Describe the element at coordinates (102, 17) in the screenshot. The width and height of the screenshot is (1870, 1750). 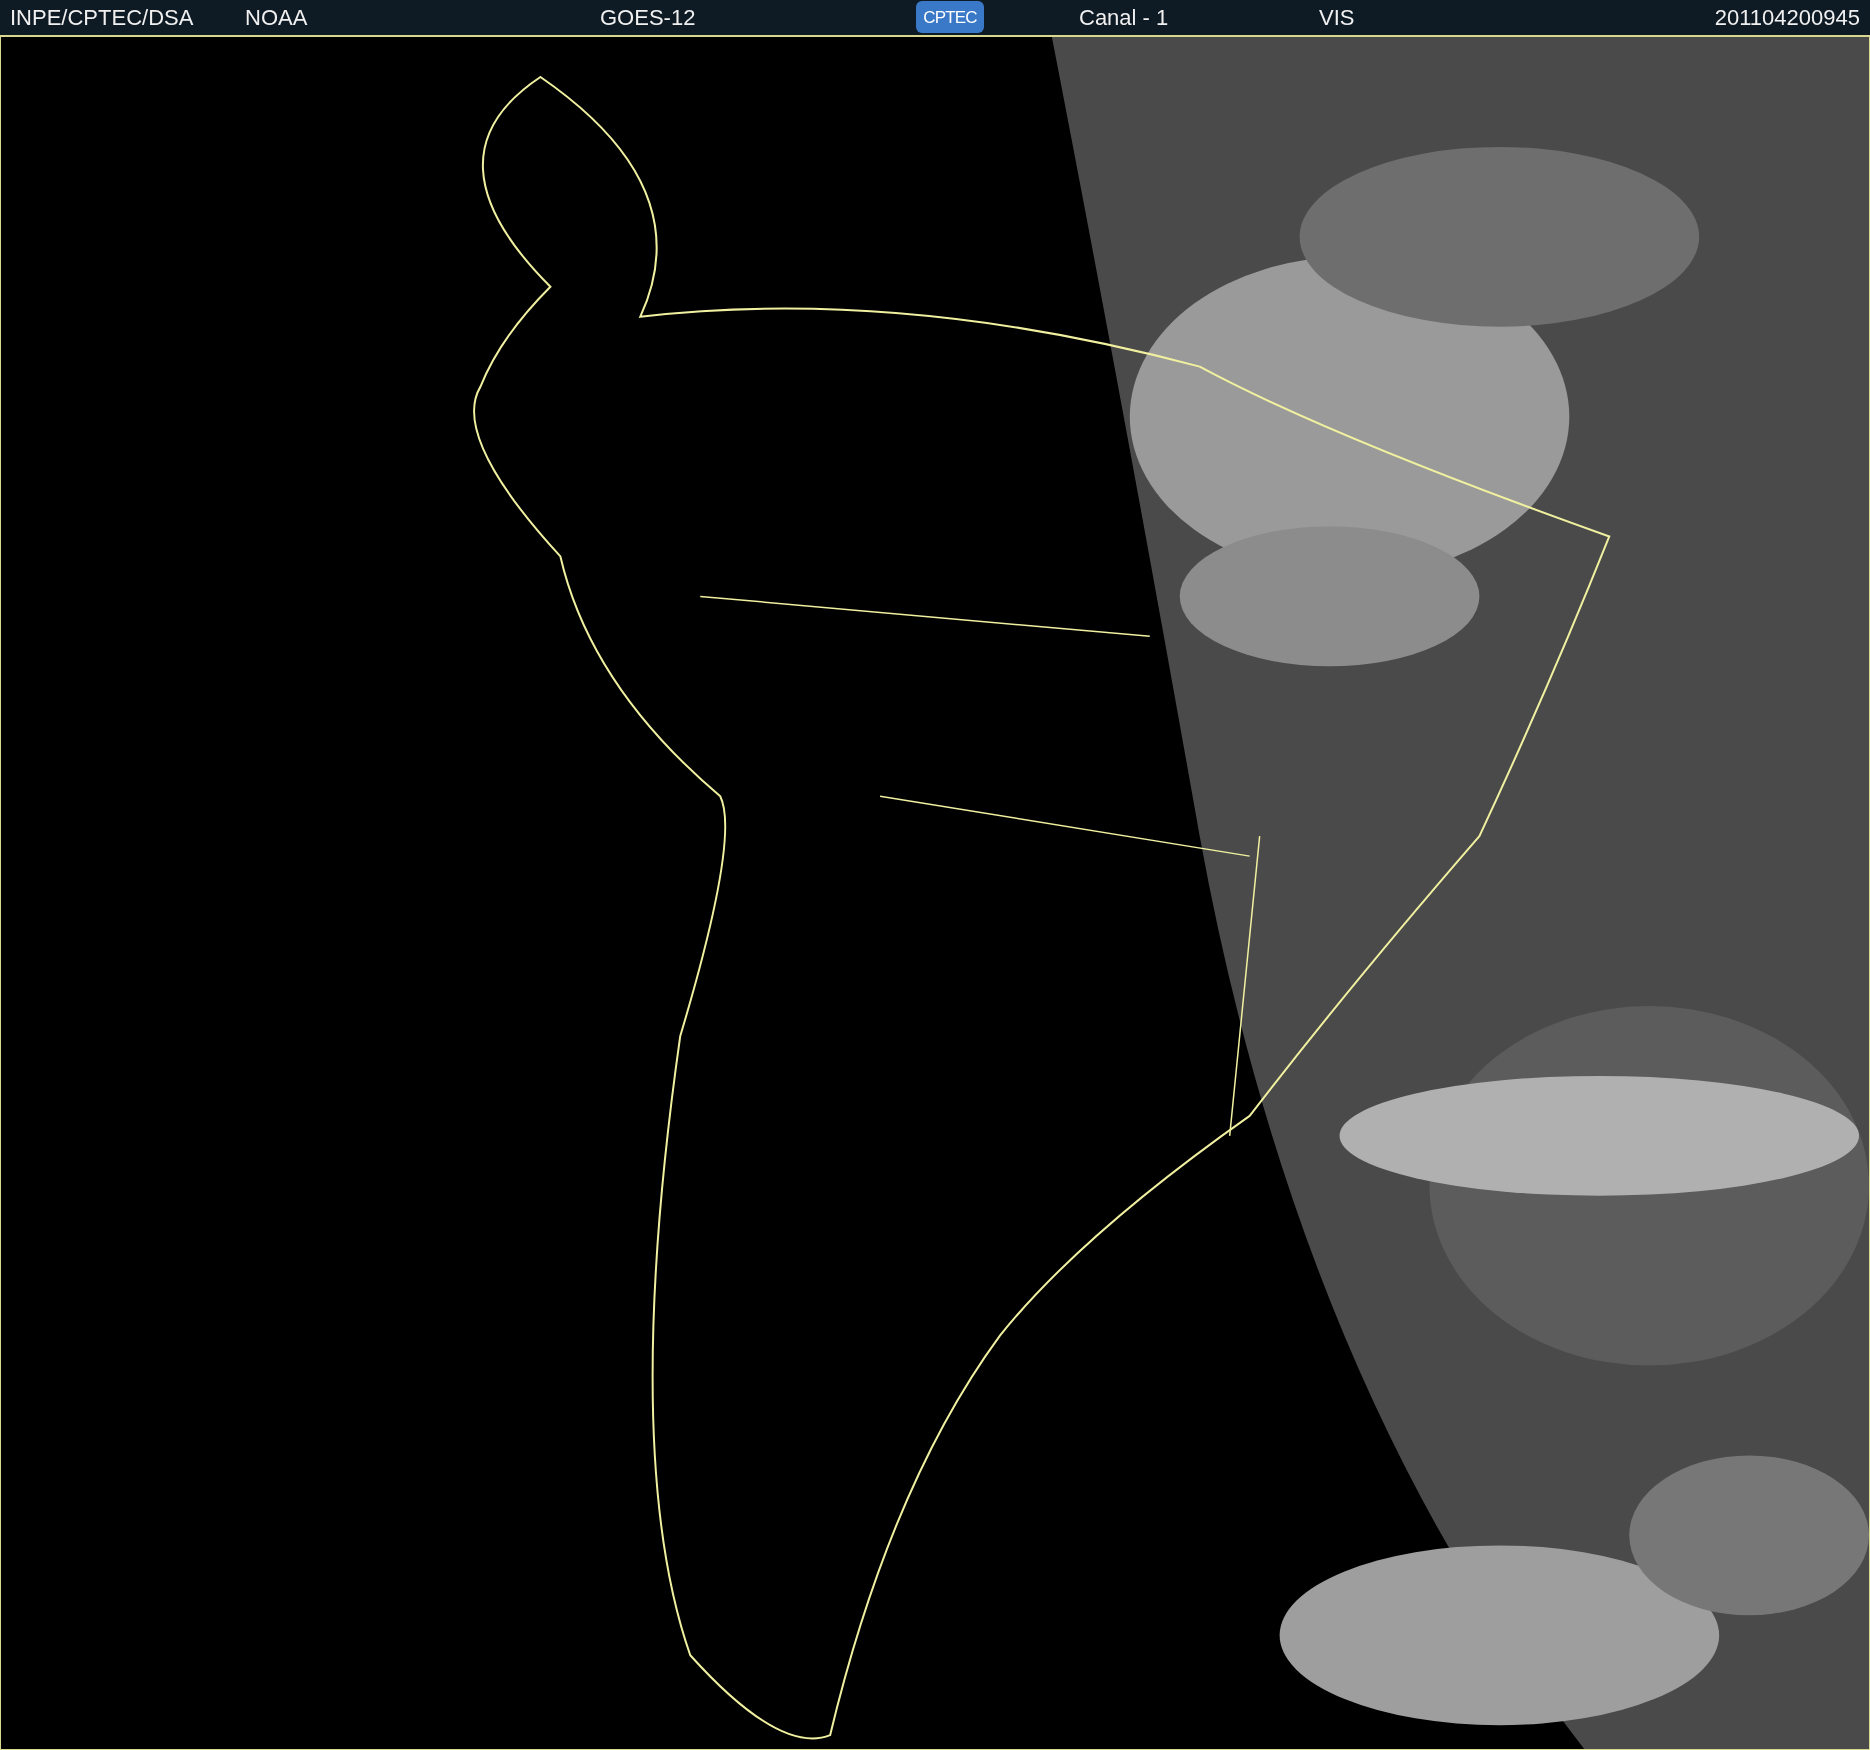
I see `source-label: INPE/CPTEC/DSA` at that location.